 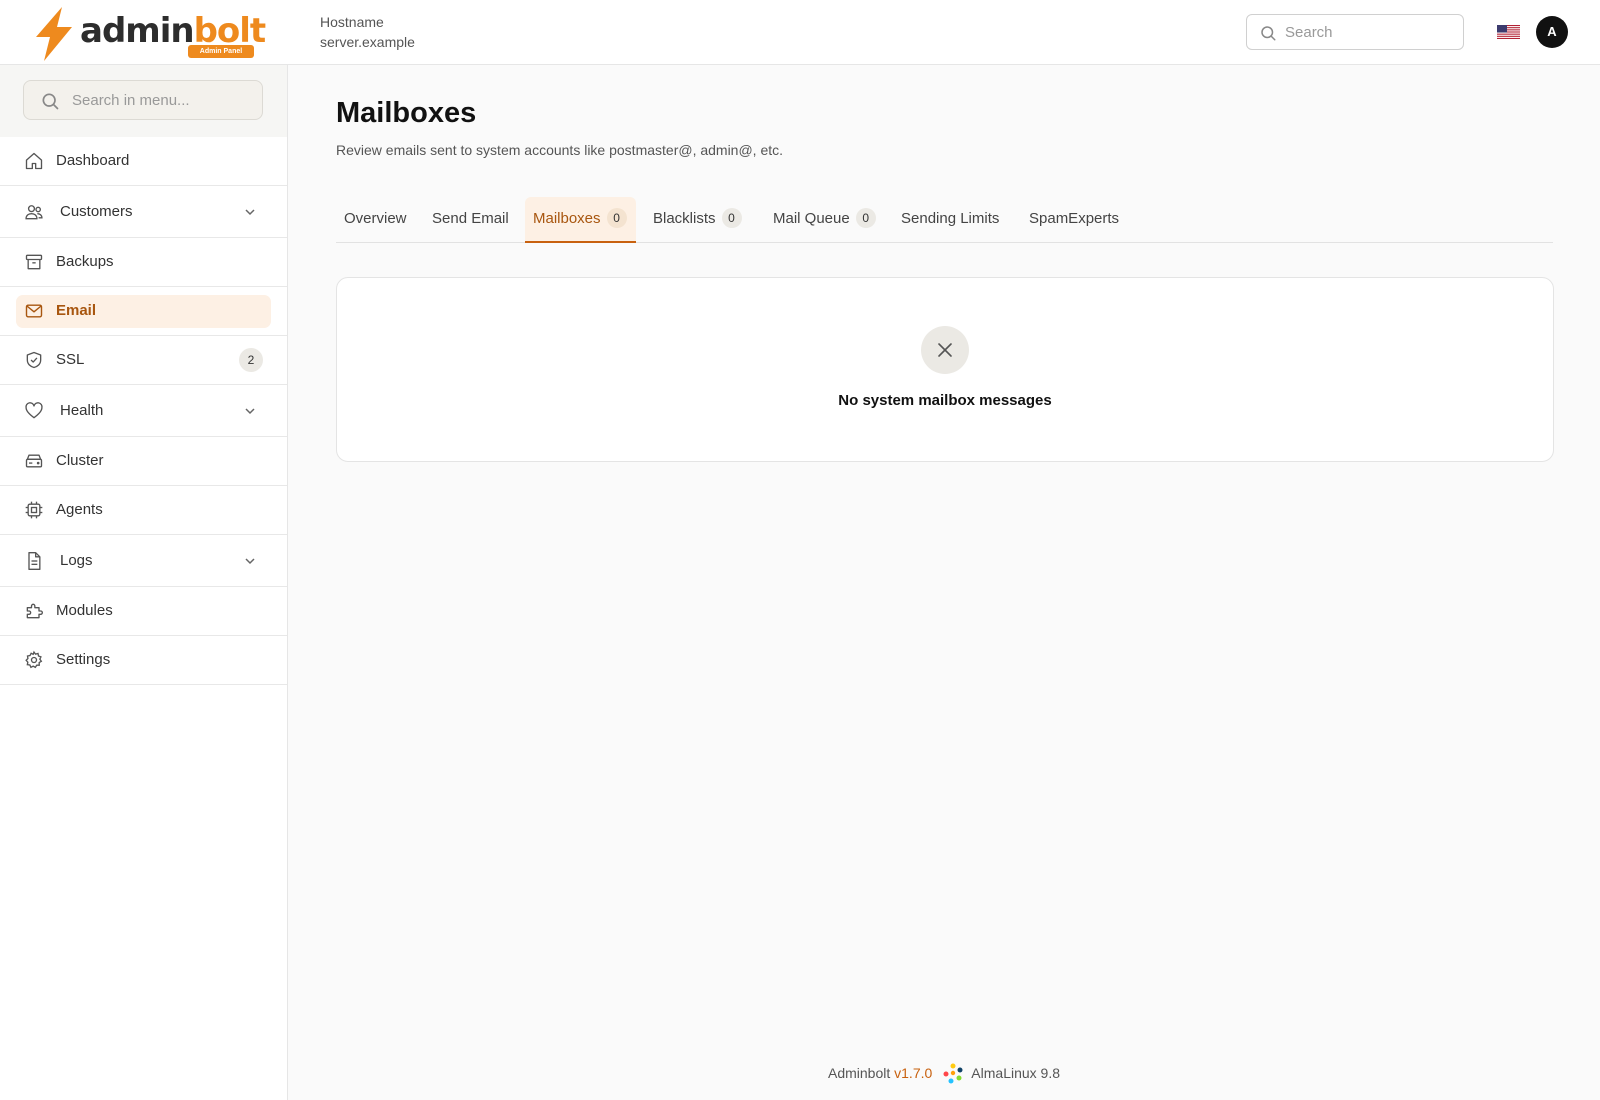 What do you see at coordinates (1016, 1073) in the screenshot?
I see `footer-os: AlmaLinux 9.8` at bounding box center [1016, 1073].